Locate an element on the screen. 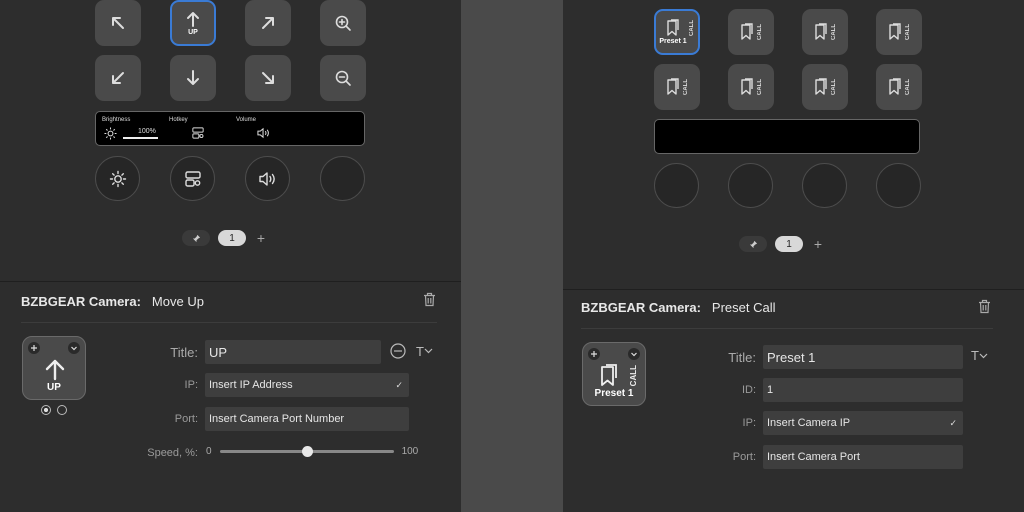  speed-slider-row: 0 100 is located at coordinates (312, 451).